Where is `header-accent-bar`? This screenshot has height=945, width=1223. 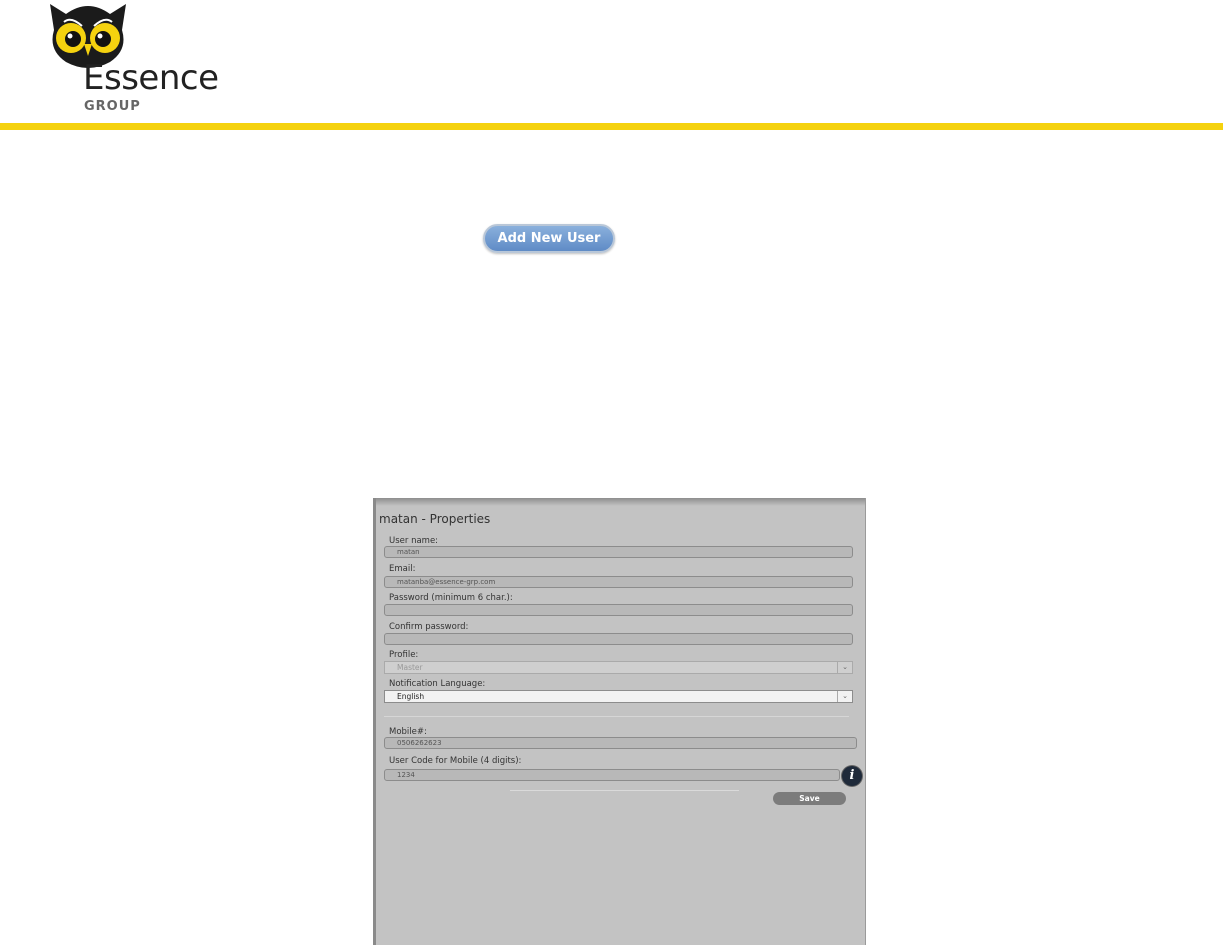
header-accent-bar is located at coordinates (611, 126).